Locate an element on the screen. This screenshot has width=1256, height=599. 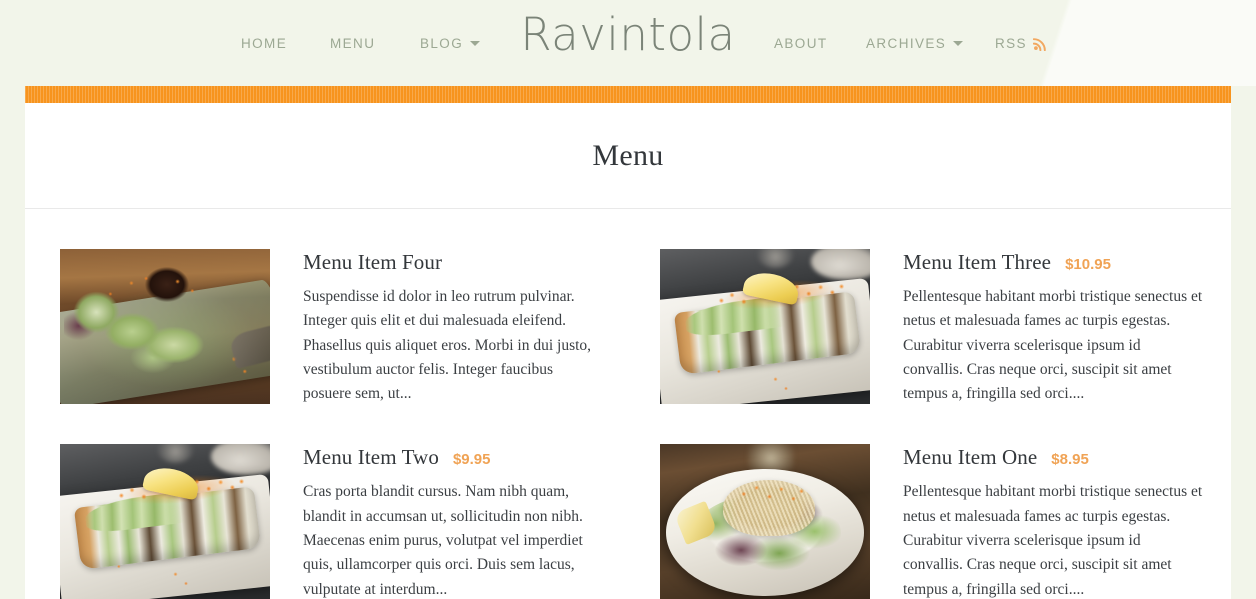
nav-item-archives: ARCHIVES is located at coordinates (915, 43).